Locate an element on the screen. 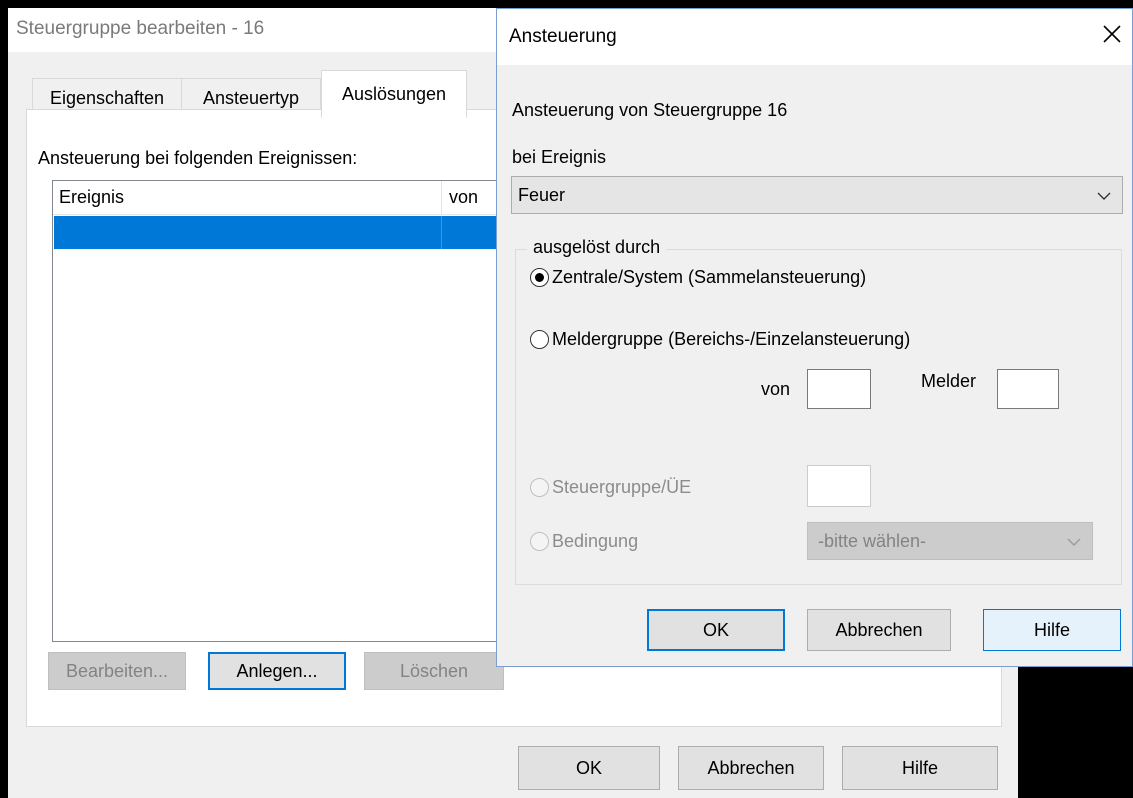 This screenshot has width=1133, height=798. melder-input is located at coordinates (1028, 389).